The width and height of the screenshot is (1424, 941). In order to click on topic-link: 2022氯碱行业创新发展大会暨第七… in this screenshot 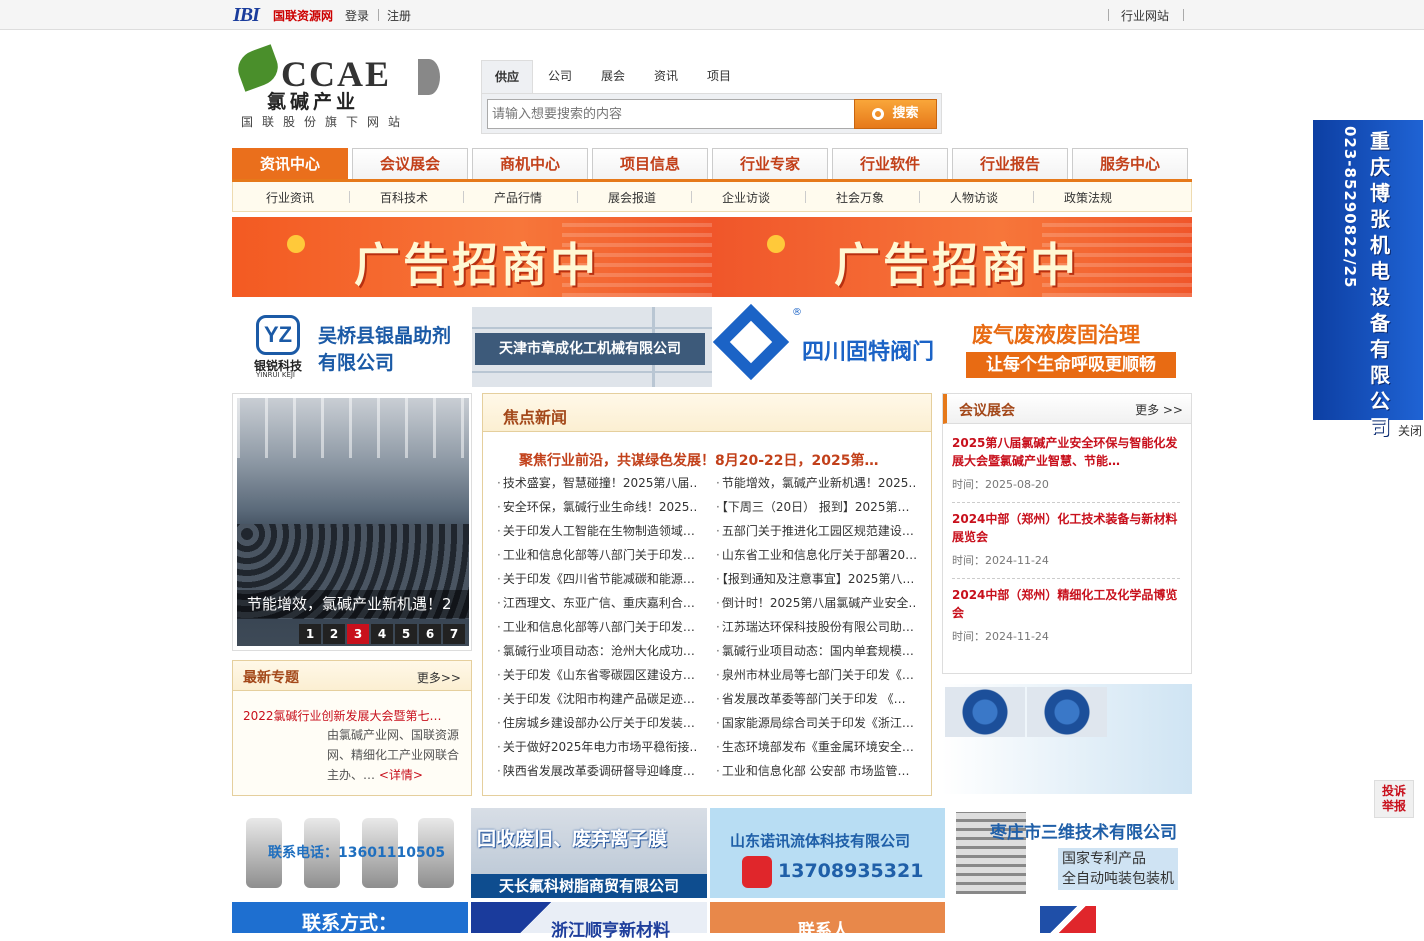, I will do `click(342, 715)`.